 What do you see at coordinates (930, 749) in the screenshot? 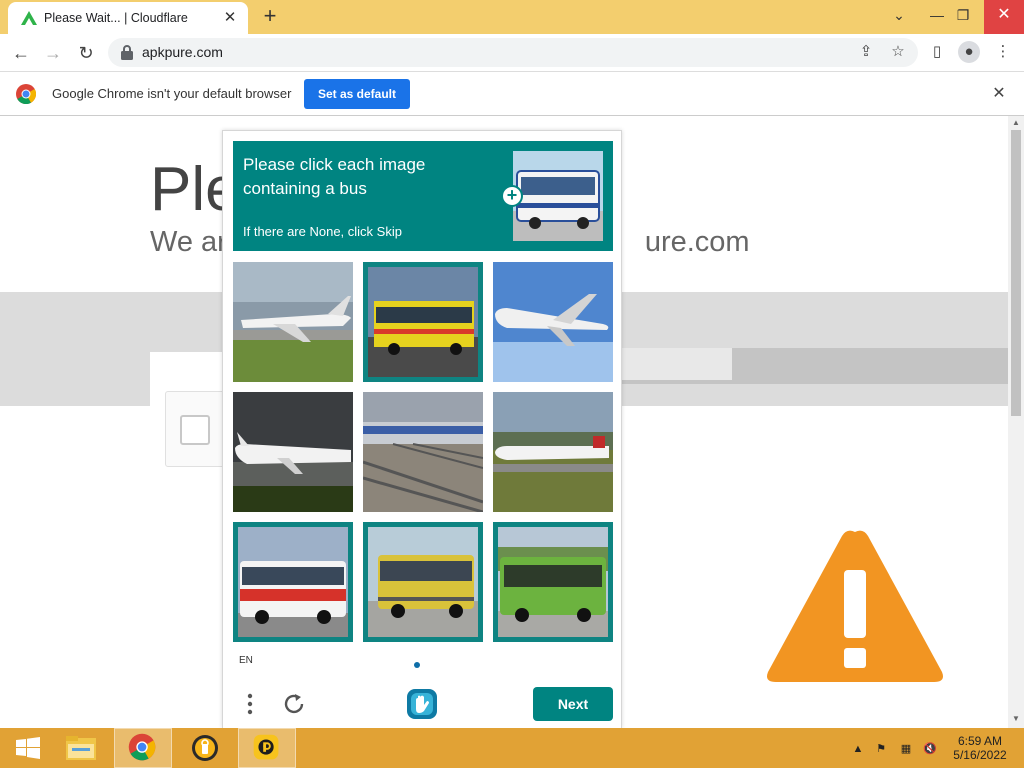
I see `tray-volume-icon: 🔇` at bounding box center [930, 749].